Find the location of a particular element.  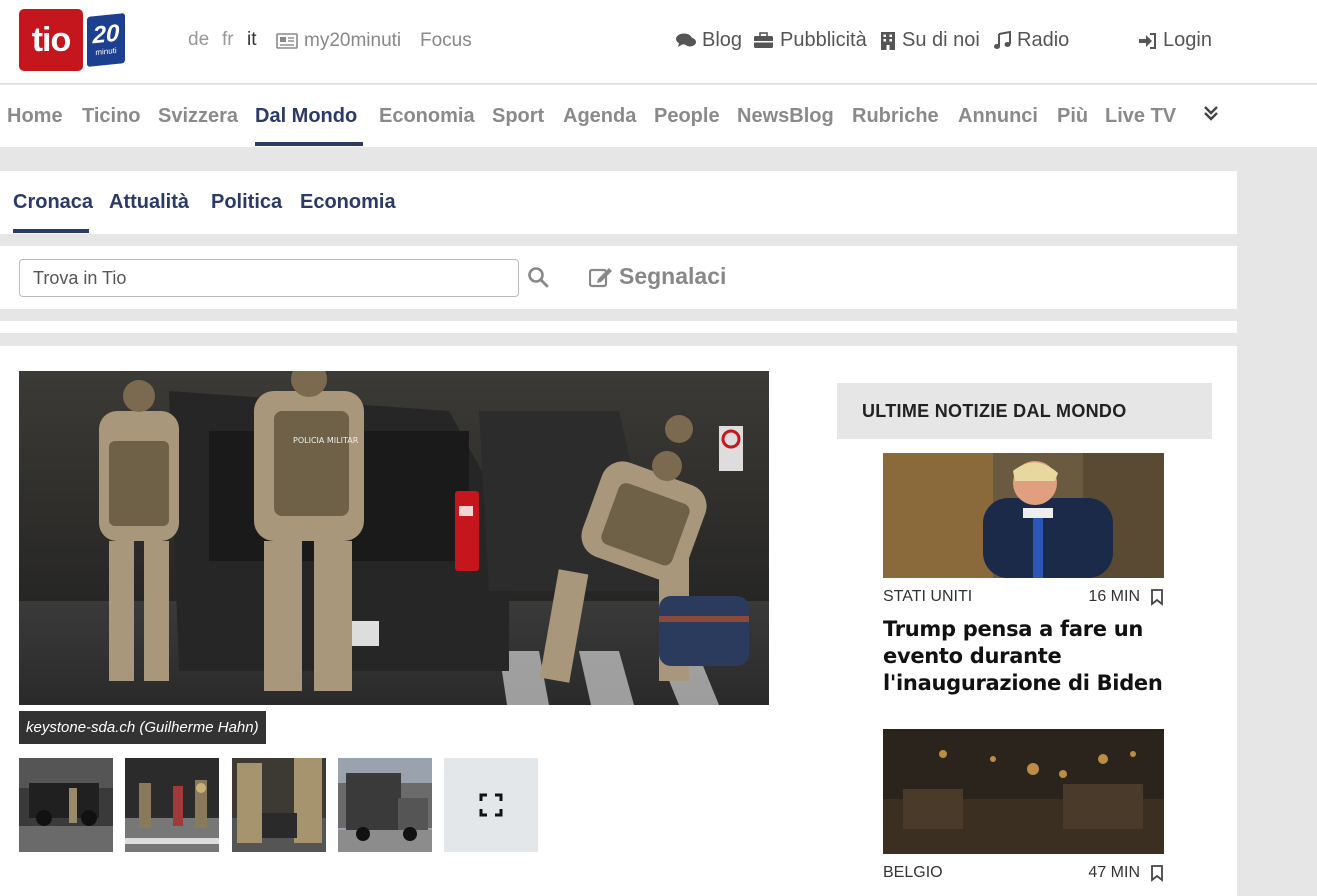

nav-ticino: Ticino is located at coordinates (111, 116).